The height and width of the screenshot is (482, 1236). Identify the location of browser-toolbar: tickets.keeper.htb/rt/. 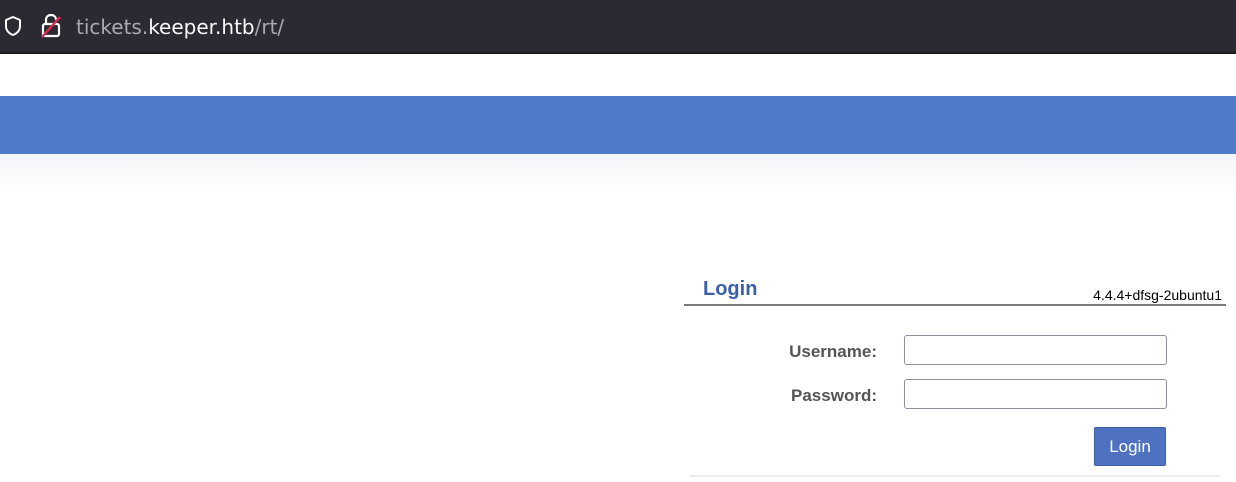
(618, 27).